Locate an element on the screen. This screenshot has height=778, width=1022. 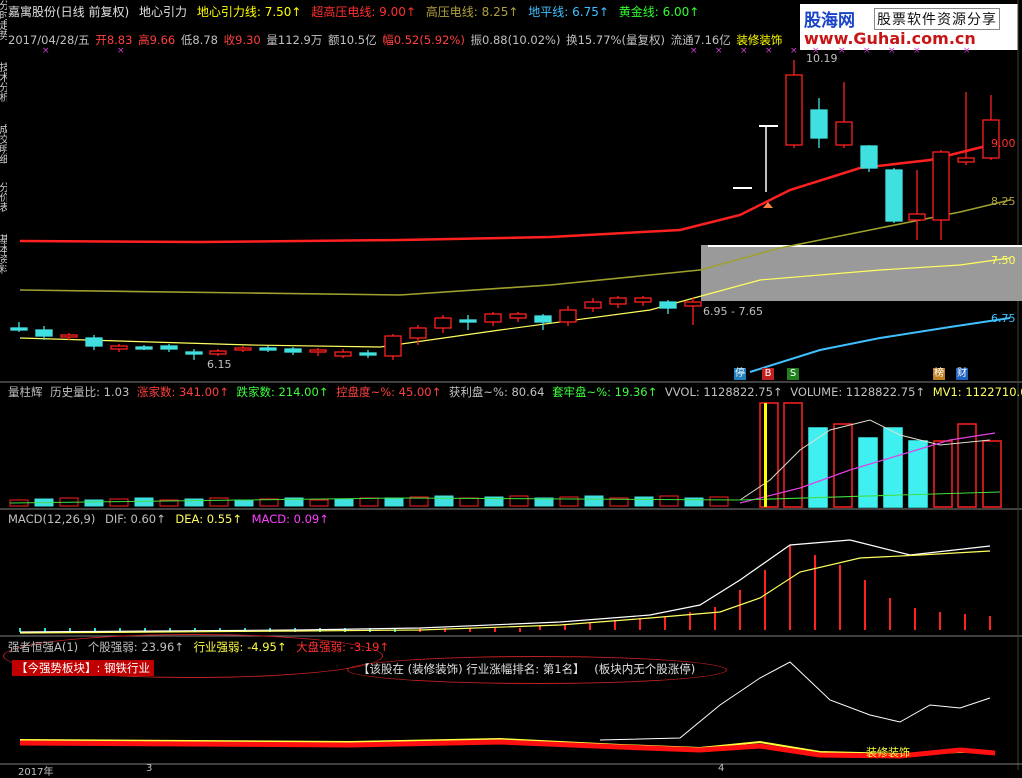
today-strong-sector: 【今强势板块】: 钢铁行业 is located at coordinates (83, 668).